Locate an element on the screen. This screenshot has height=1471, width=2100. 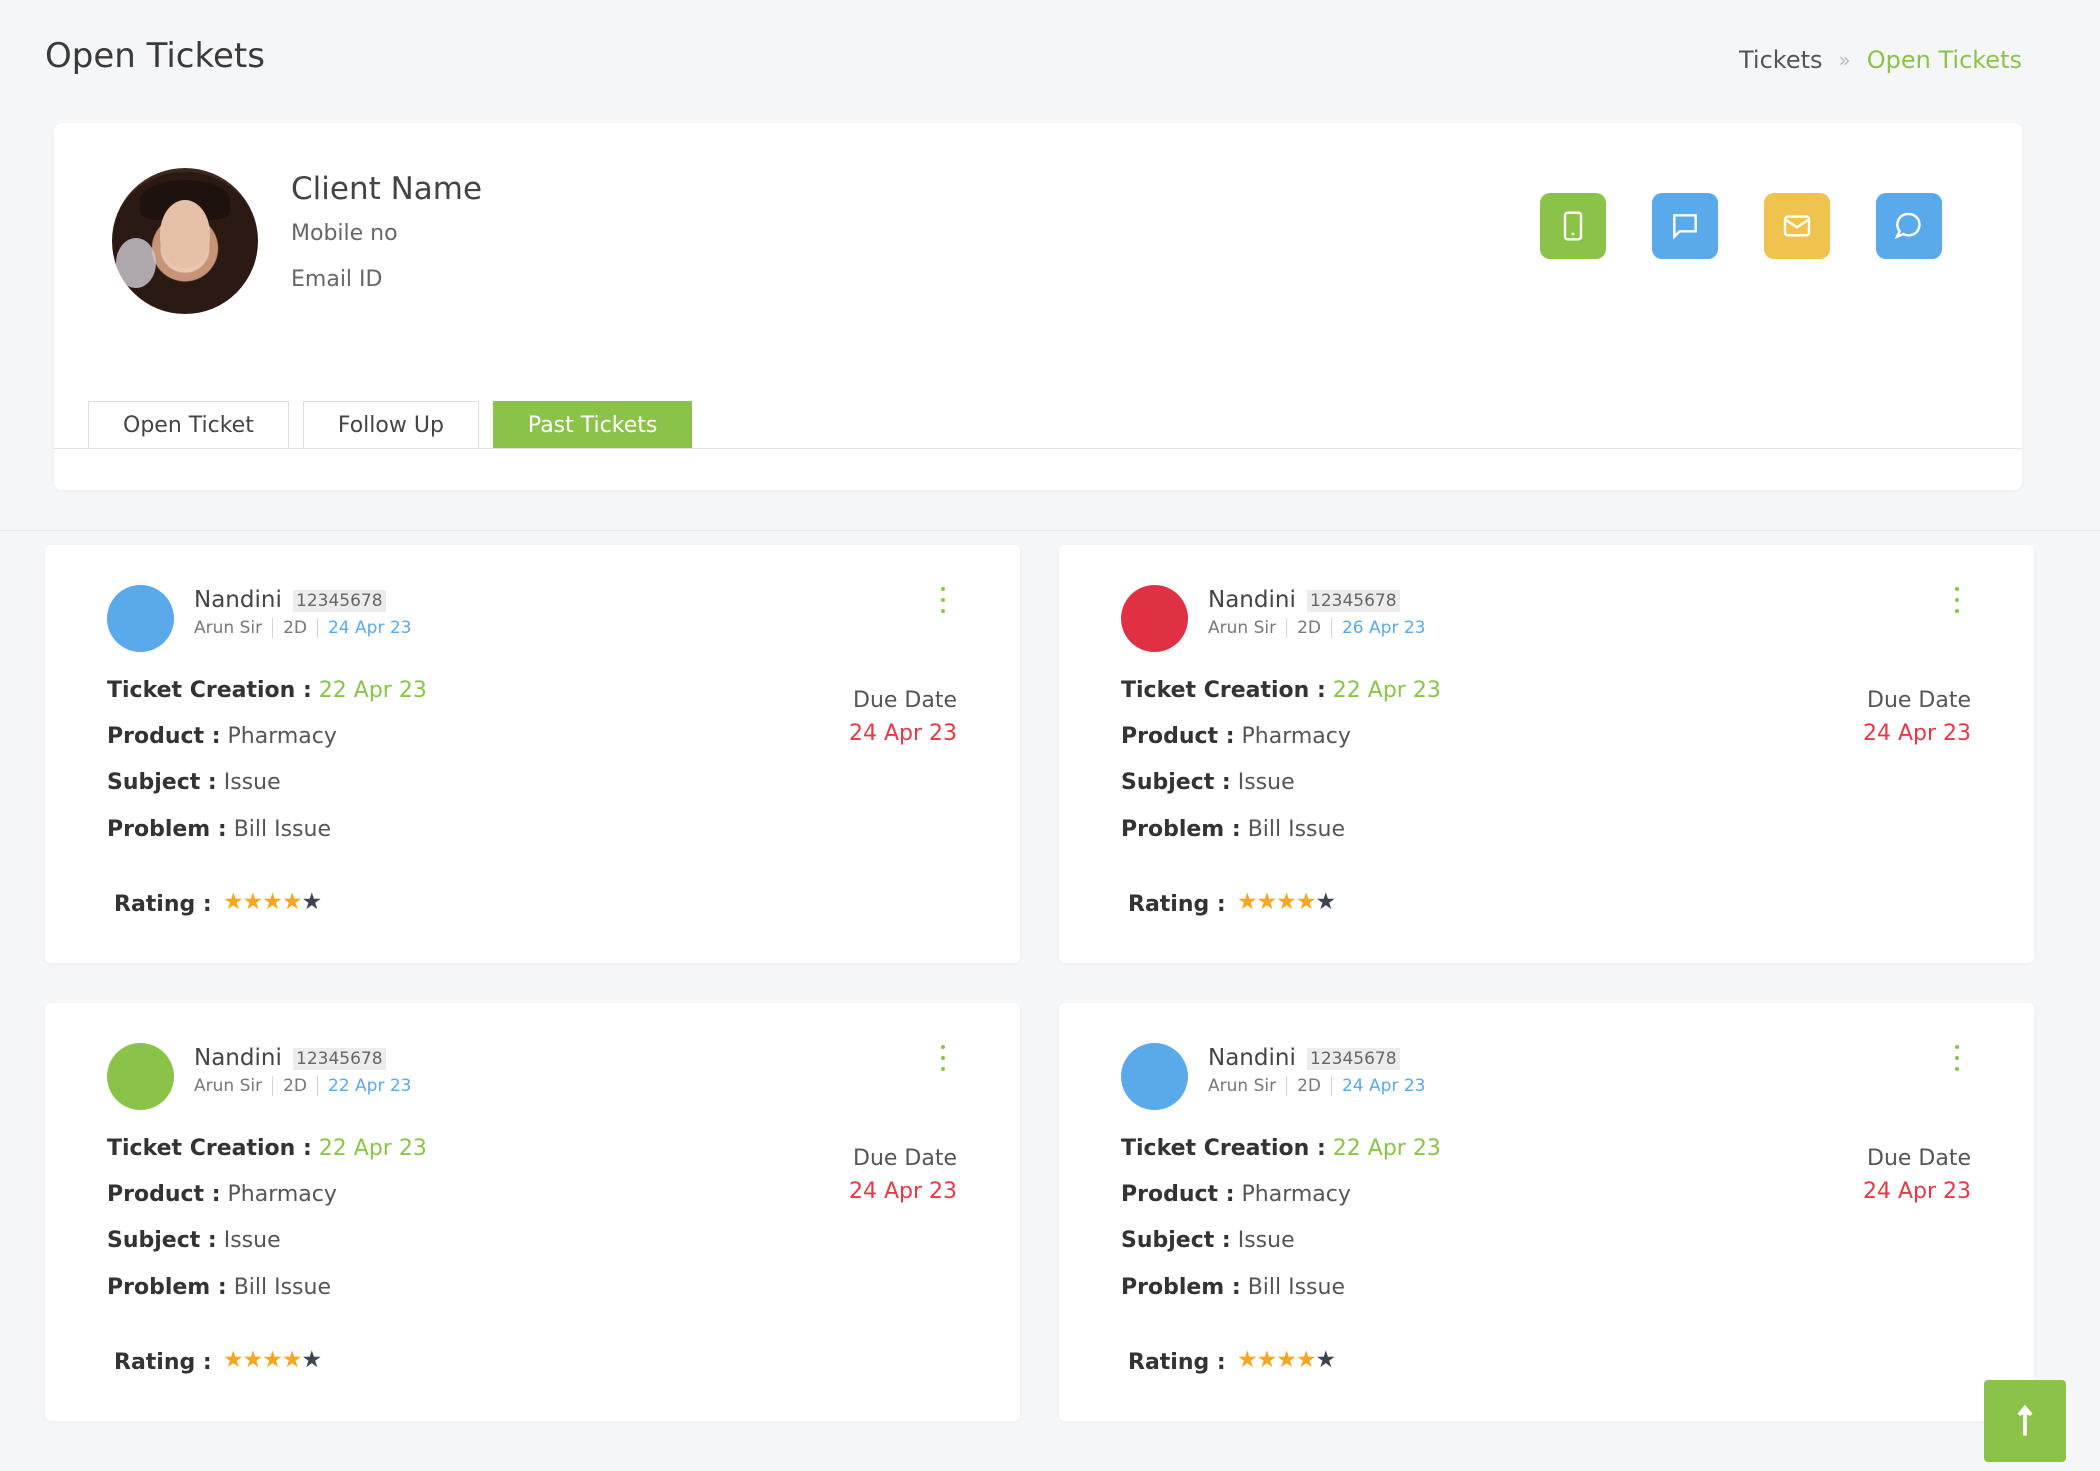
breadcrumb-tickets-link: Tickets is located at coordinates (1781, 60).